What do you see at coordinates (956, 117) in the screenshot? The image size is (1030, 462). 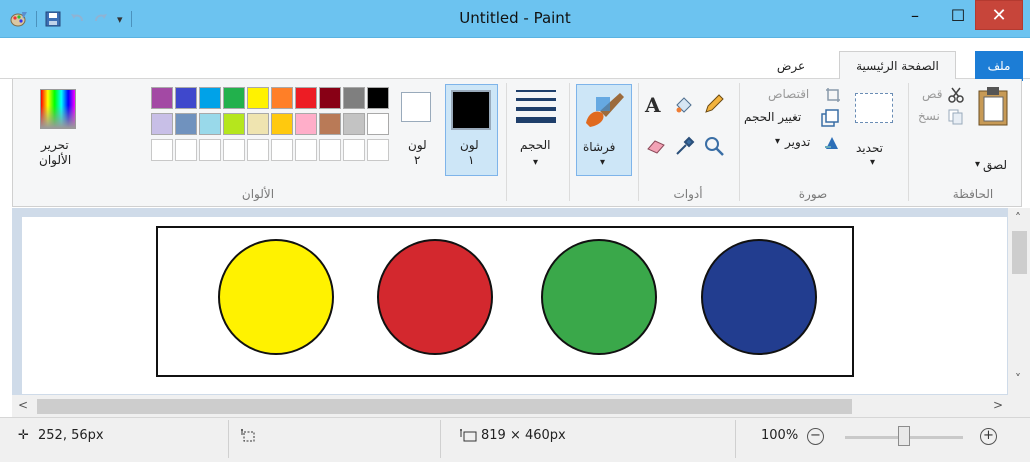 I see `copy-icon` at bounding box center [956, 117].